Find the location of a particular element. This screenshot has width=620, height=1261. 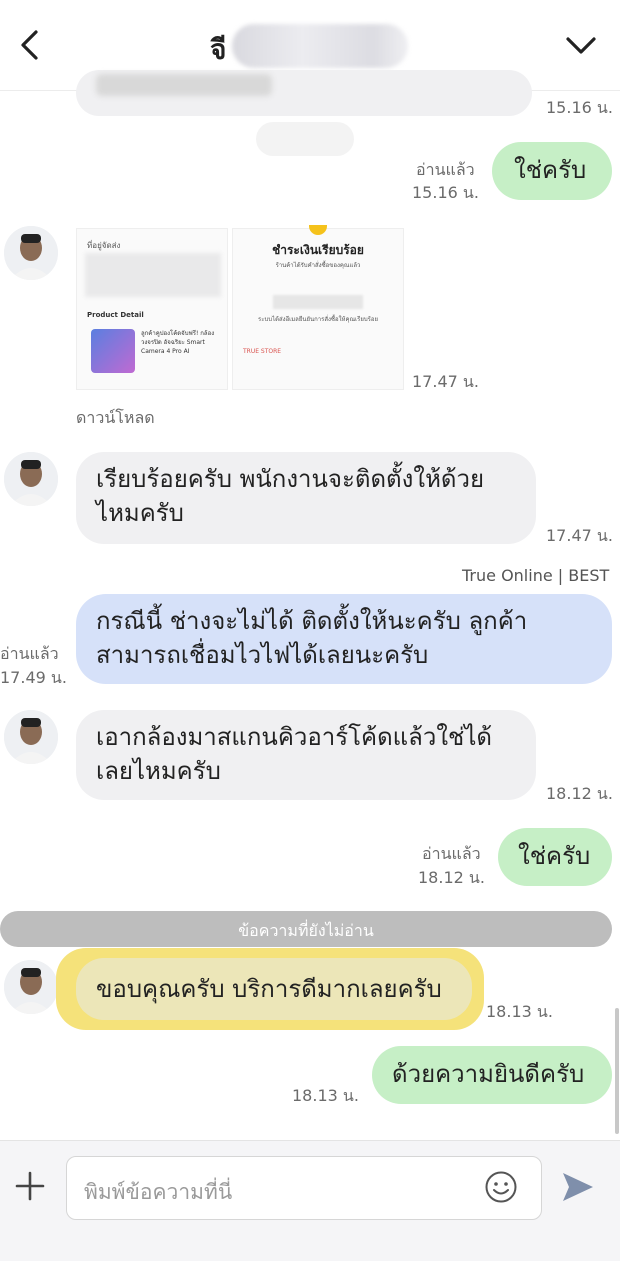

message-text-line: เลยไหมครับ is located at coordinates (158, 771).